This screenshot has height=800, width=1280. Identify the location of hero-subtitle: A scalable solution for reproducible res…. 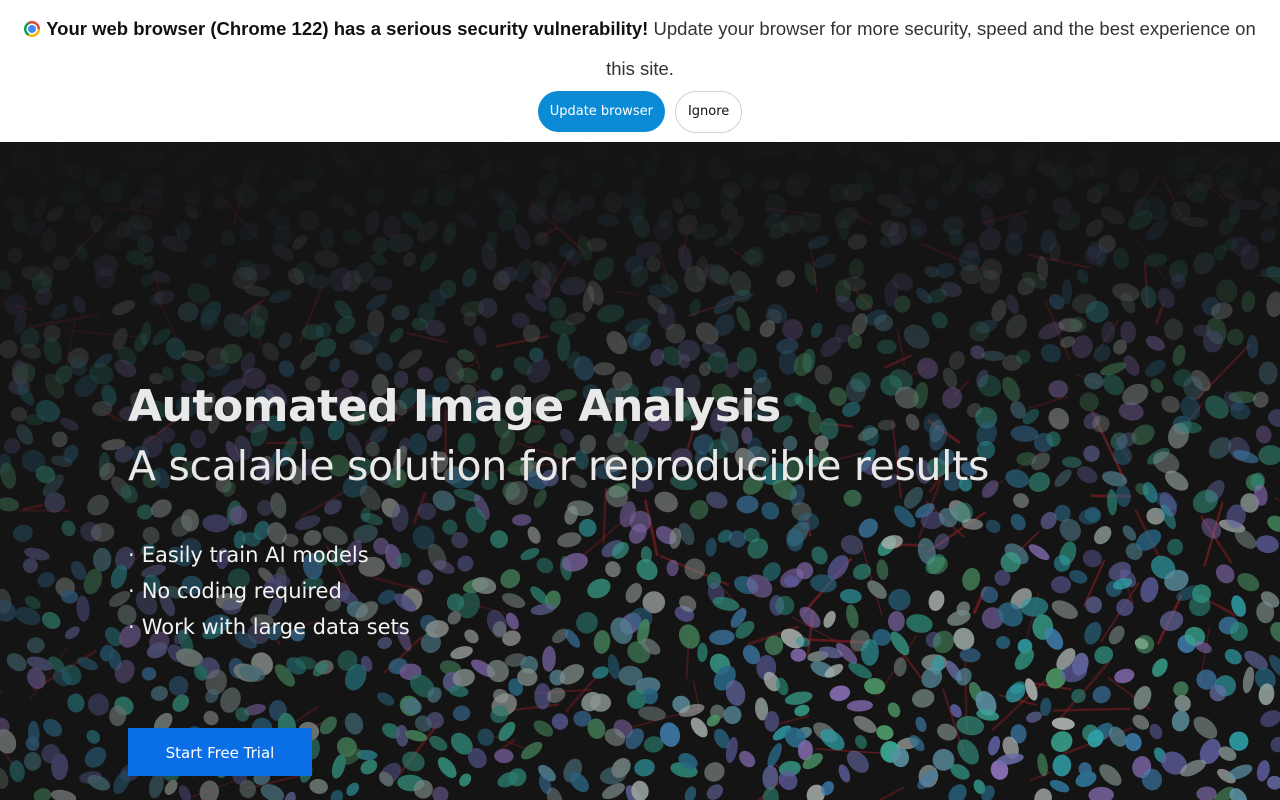
(559, 466).